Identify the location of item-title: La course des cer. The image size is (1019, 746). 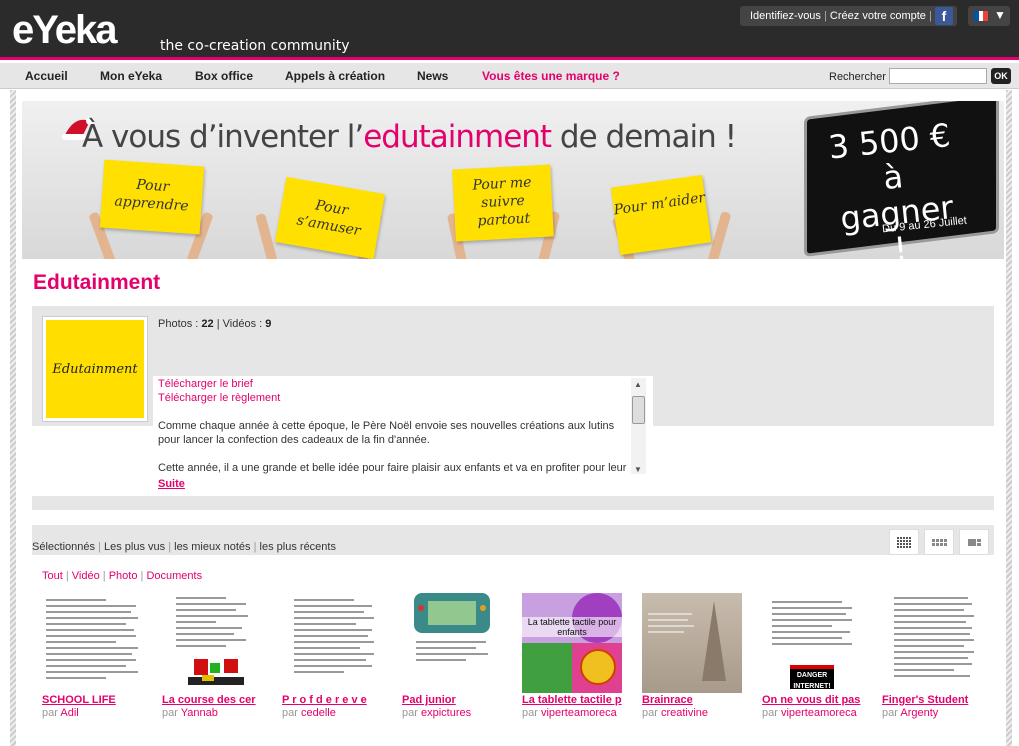
(213, 700).